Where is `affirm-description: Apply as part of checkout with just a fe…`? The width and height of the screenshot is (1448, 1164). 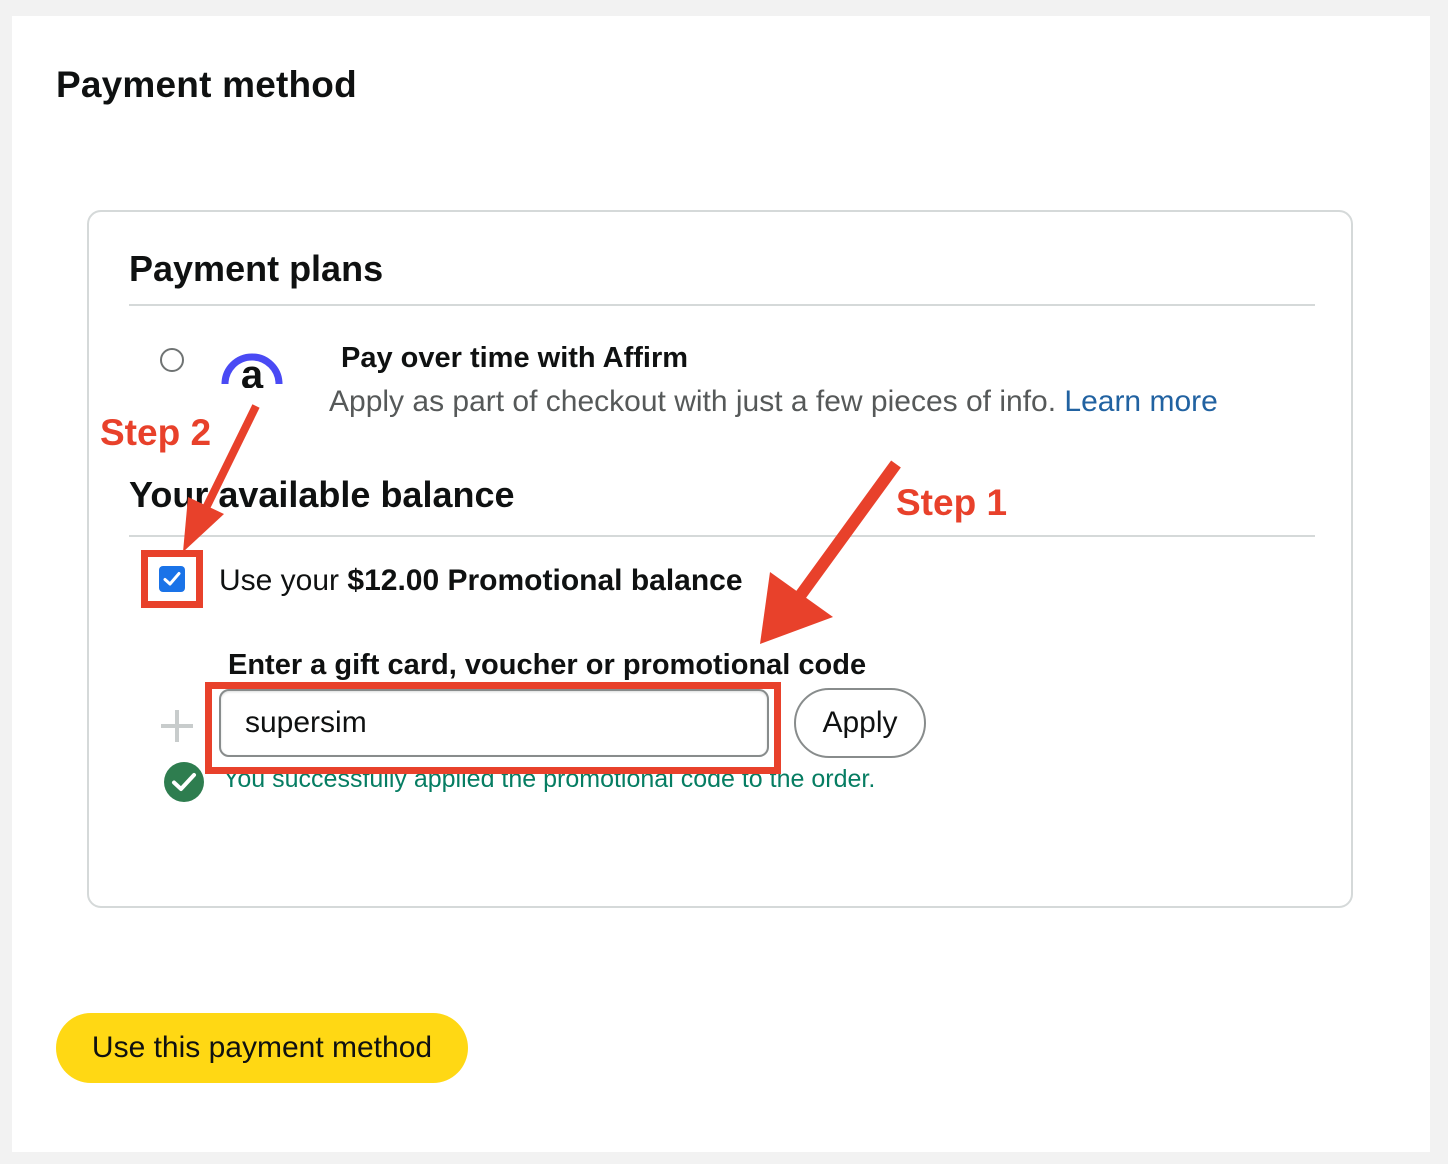
affirm-description: Apply as part of checkout with just a fe… is located at coordinates (773, 402).